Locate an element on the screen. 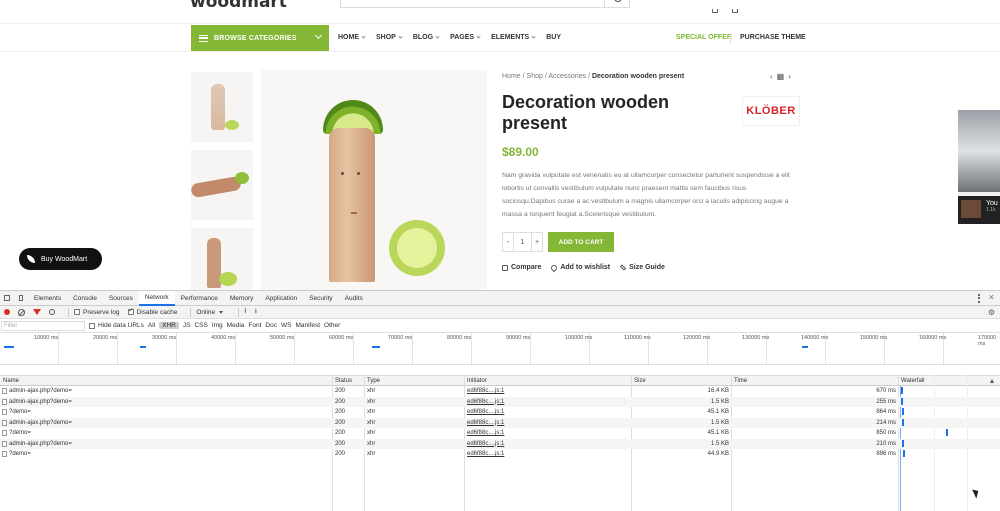  search-input is located at coordinates (485, 4).